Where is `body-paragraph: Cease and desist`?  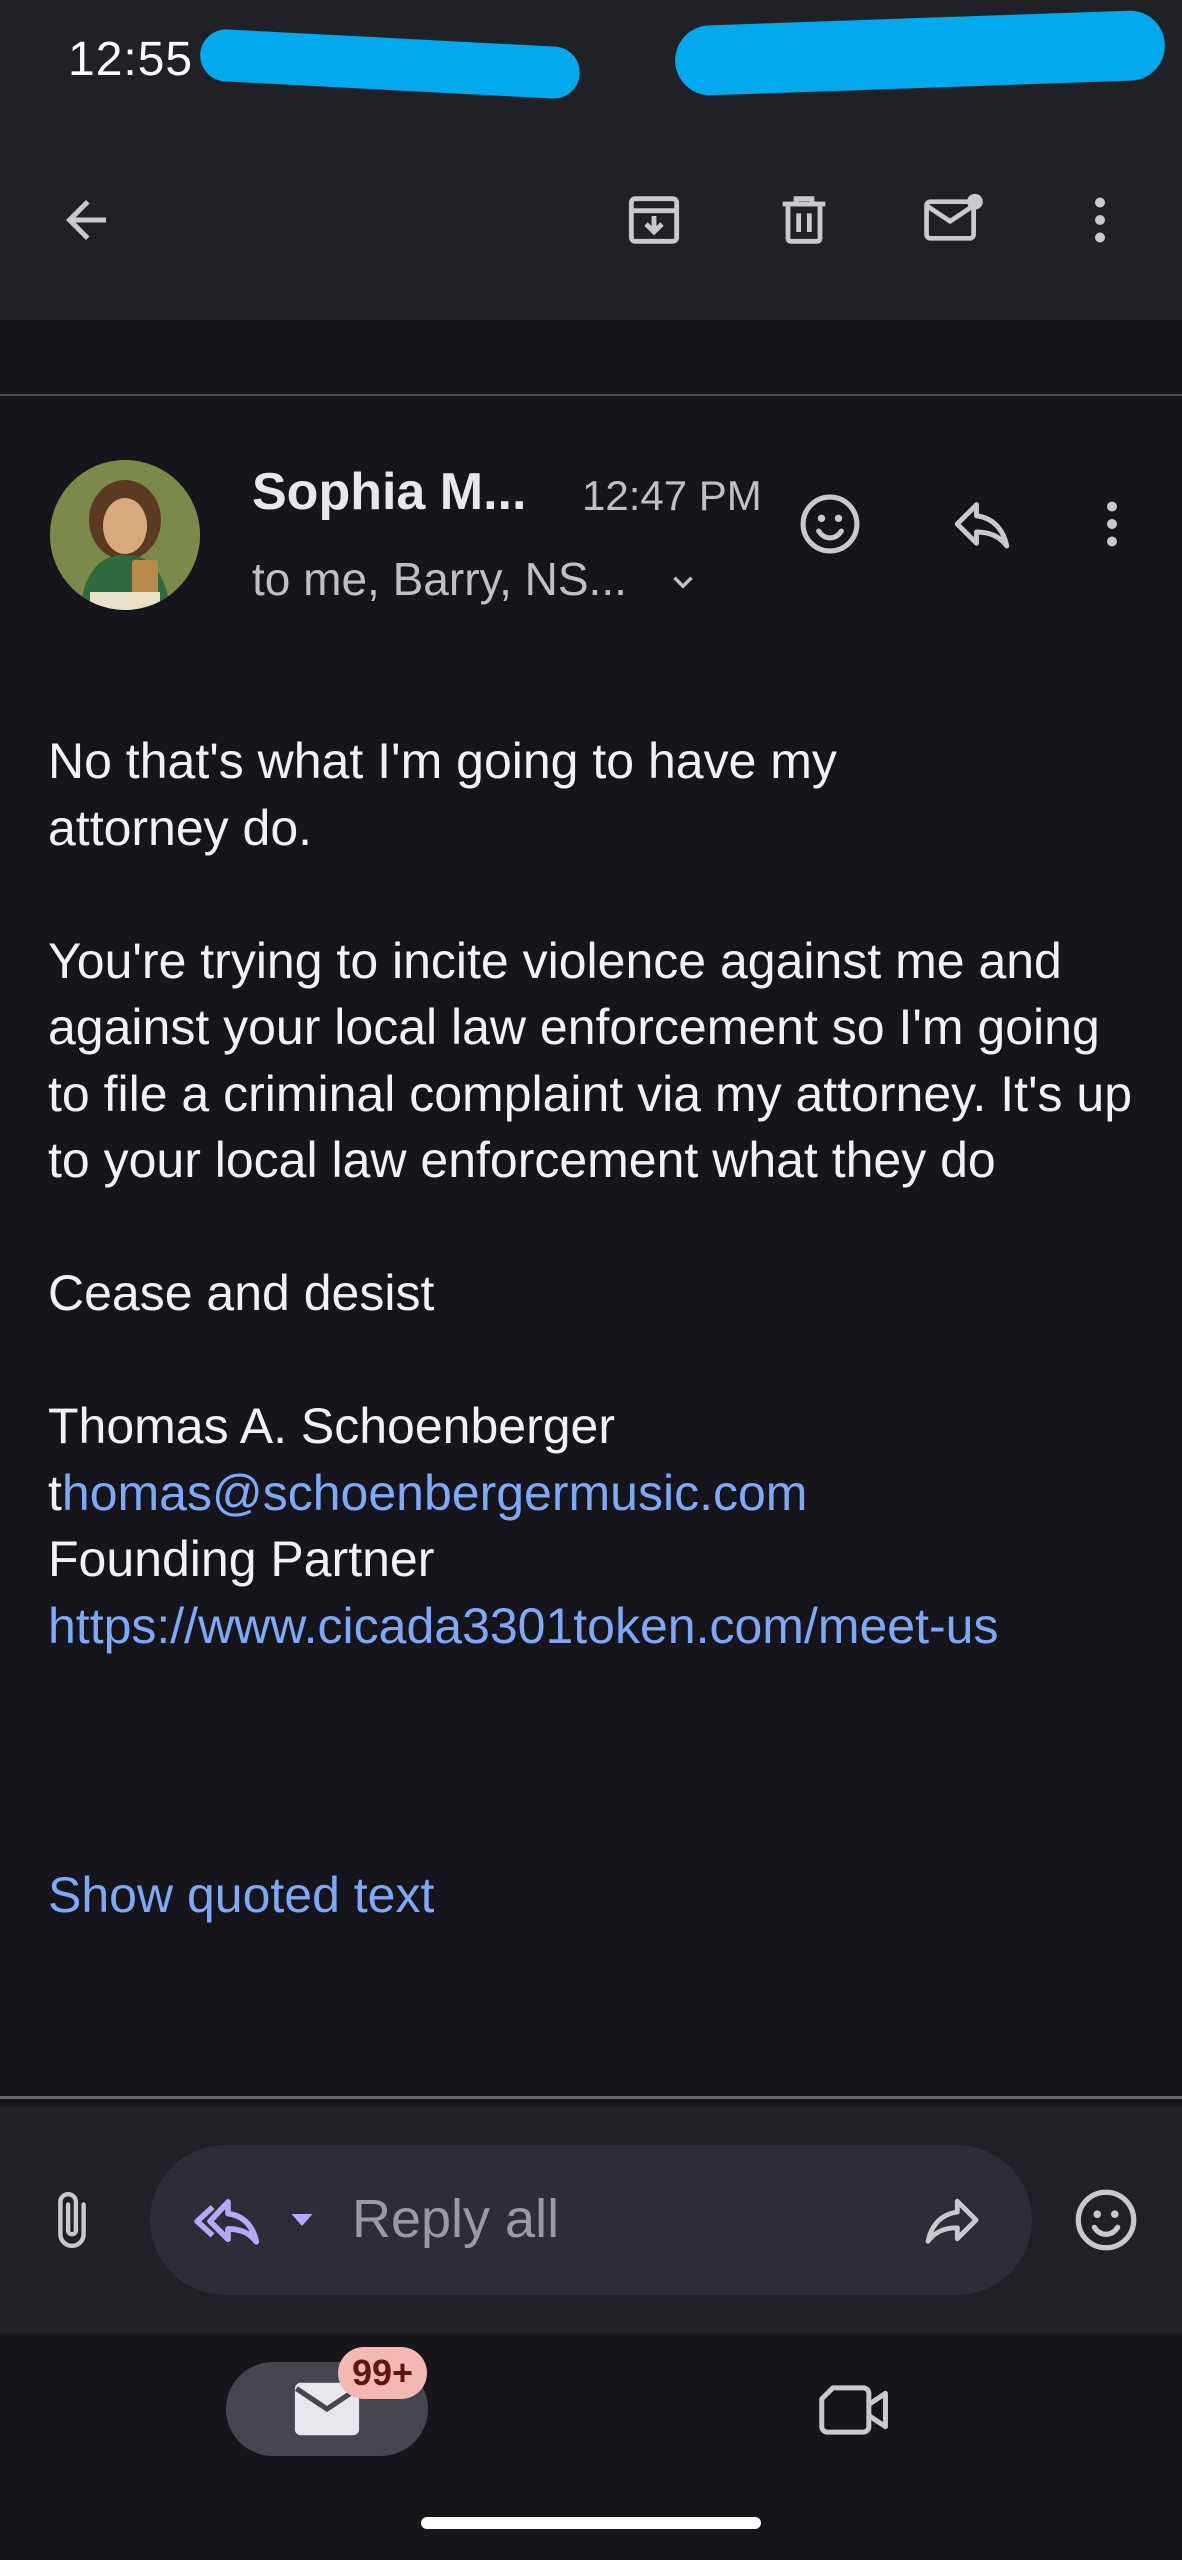
body-paragraph: Cease and desist is located at coordinates (241, 1293).